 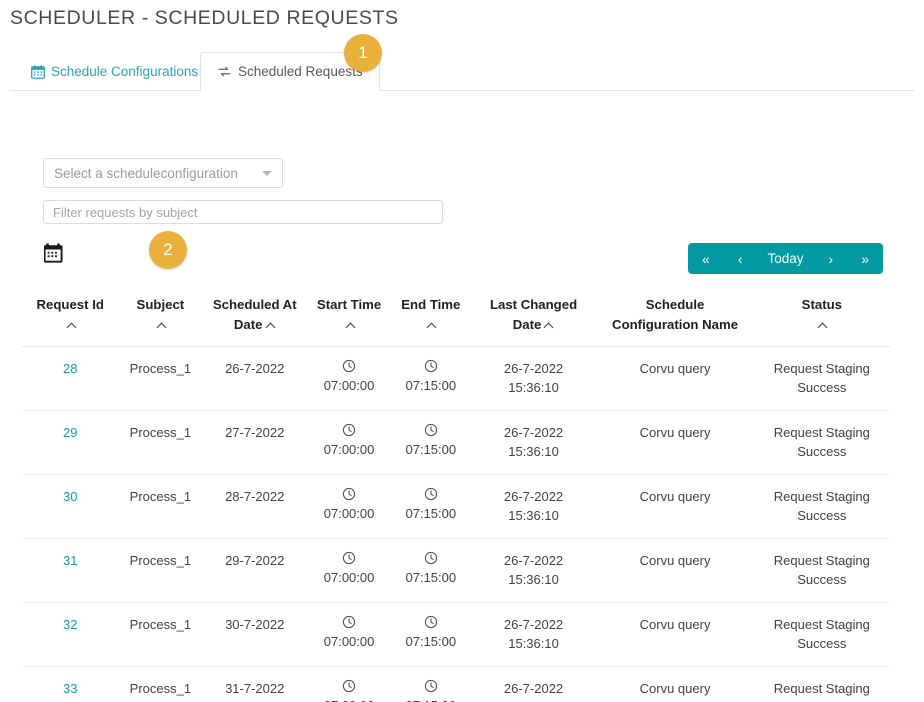 I want to click on column-header-label: Start Time, so click(x=349, y=304).